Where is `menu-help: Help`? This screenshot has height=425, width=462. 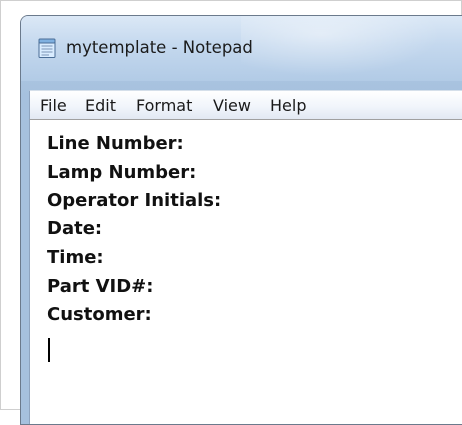 menu-help: Help is located at coordinates (288, 105).